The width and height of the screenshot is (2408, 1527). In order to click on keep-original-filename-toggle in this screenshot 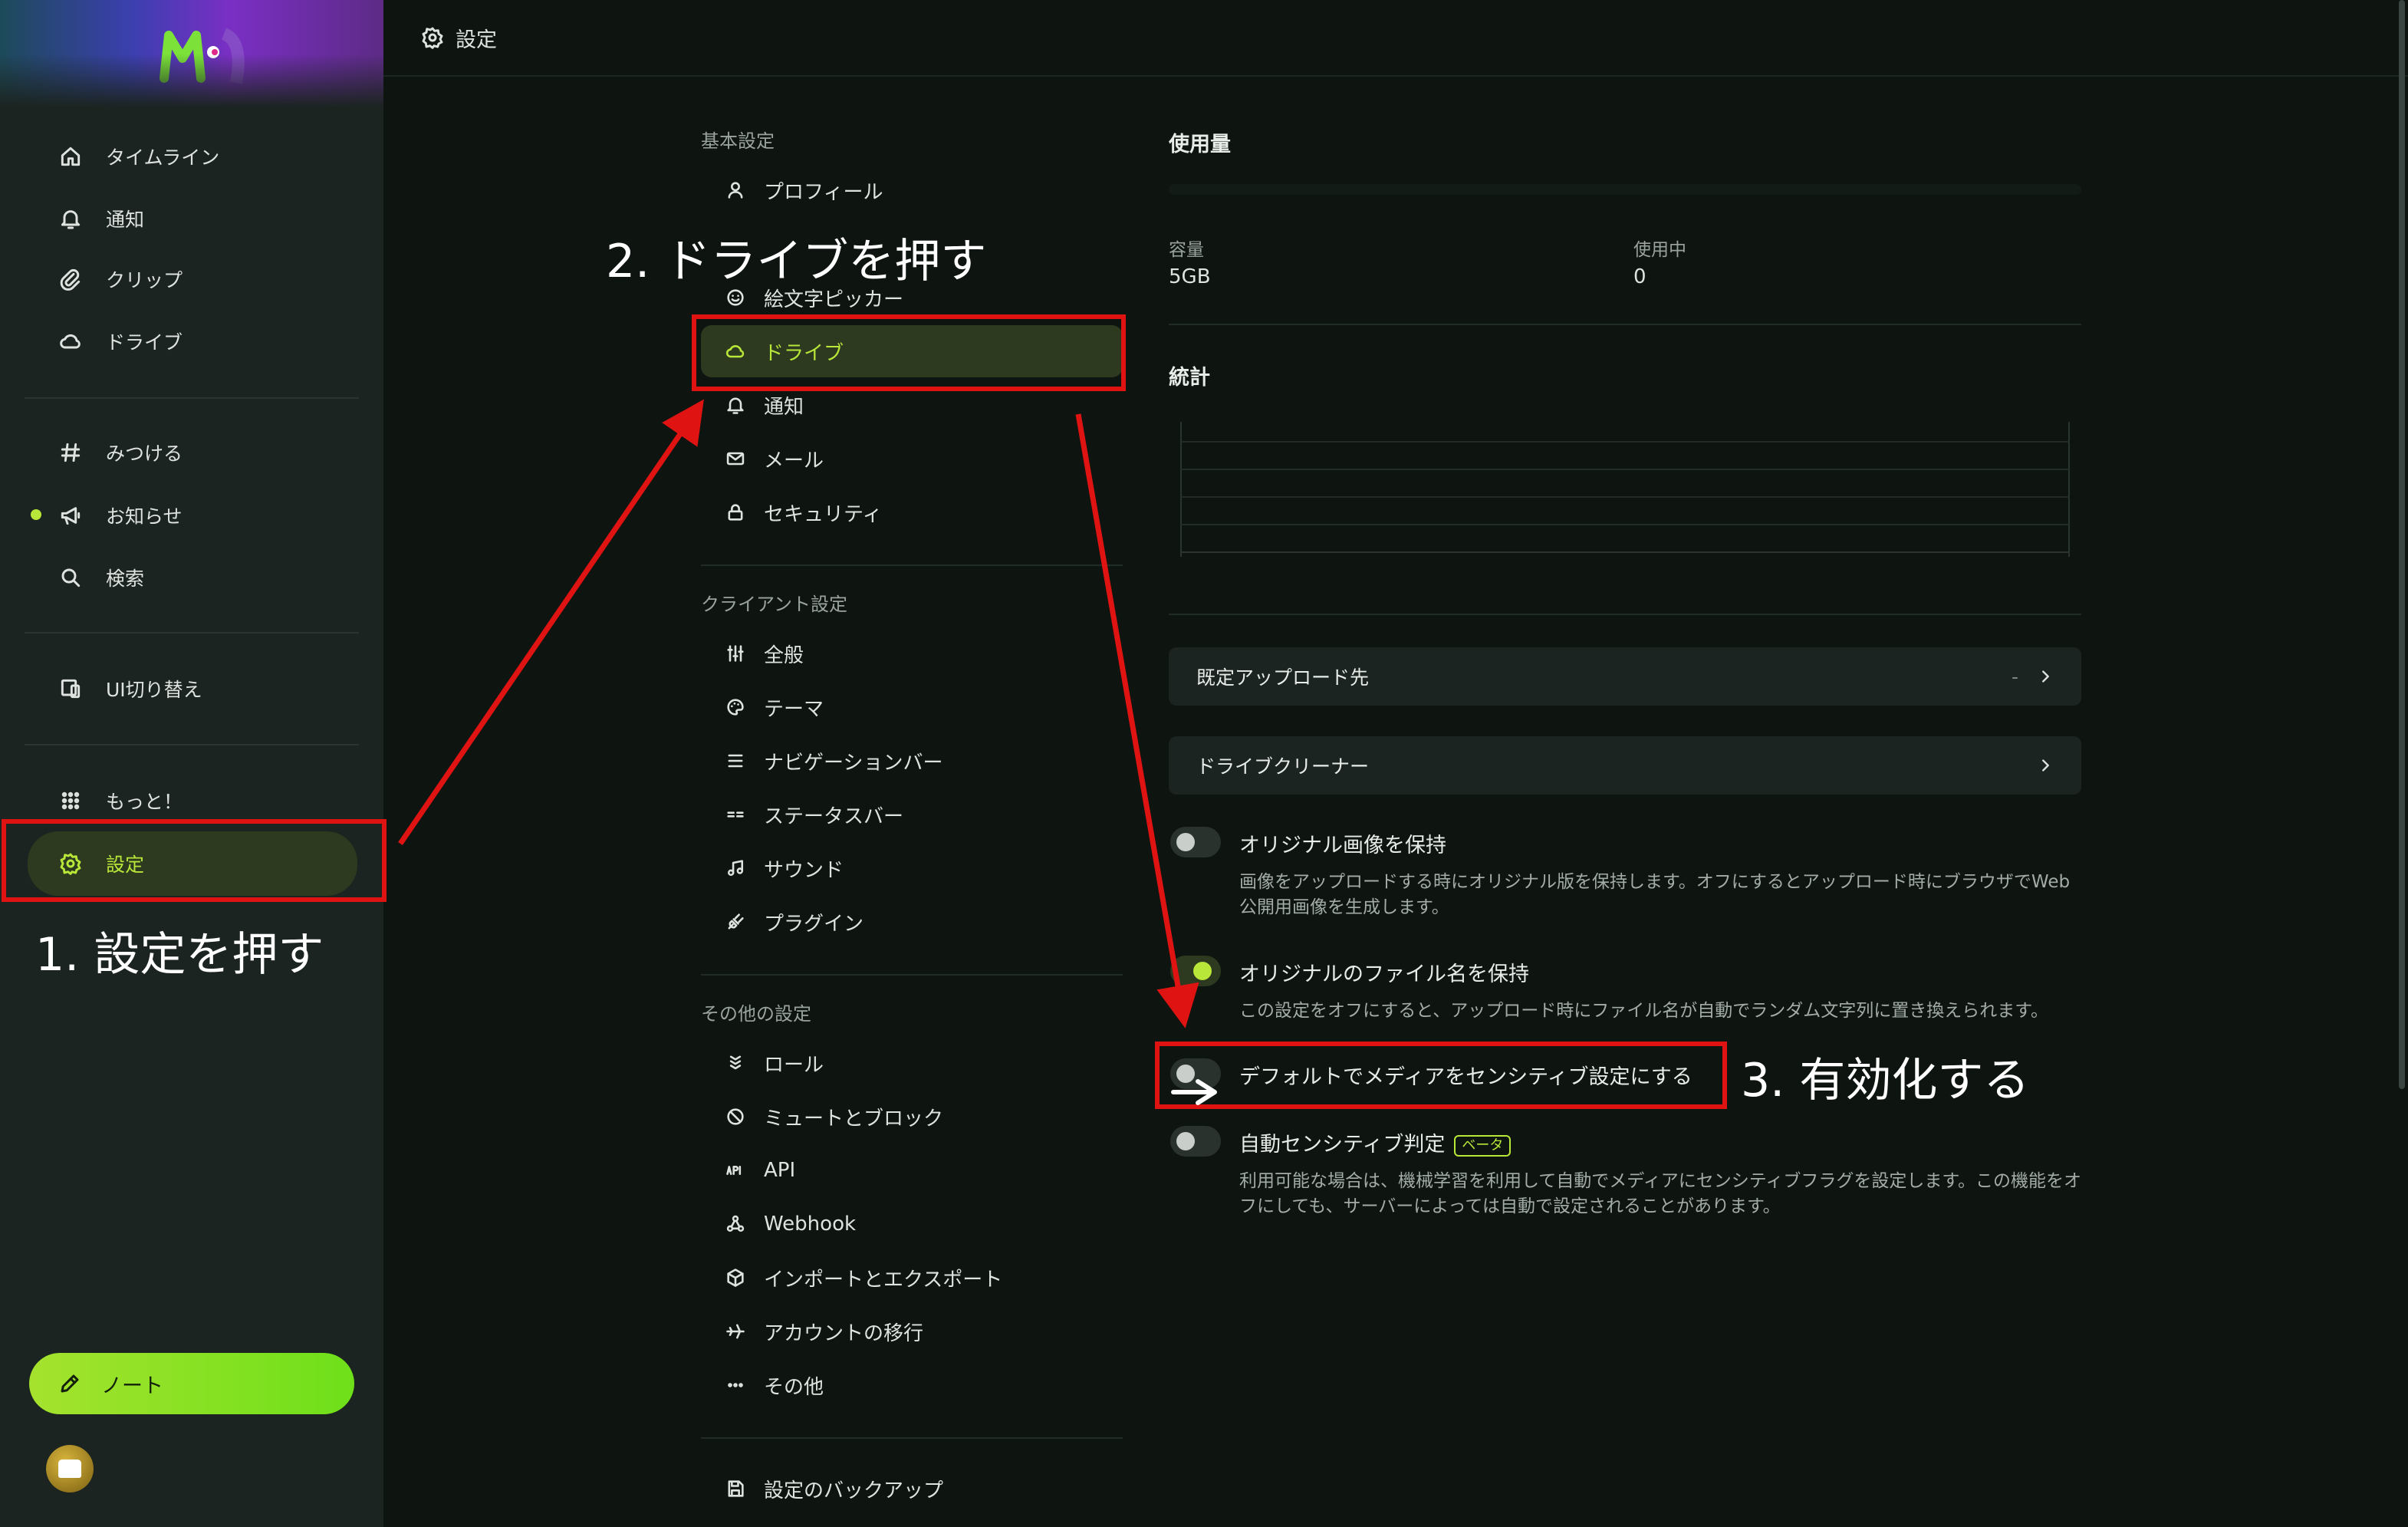, I will do `click(1195, 971)`.